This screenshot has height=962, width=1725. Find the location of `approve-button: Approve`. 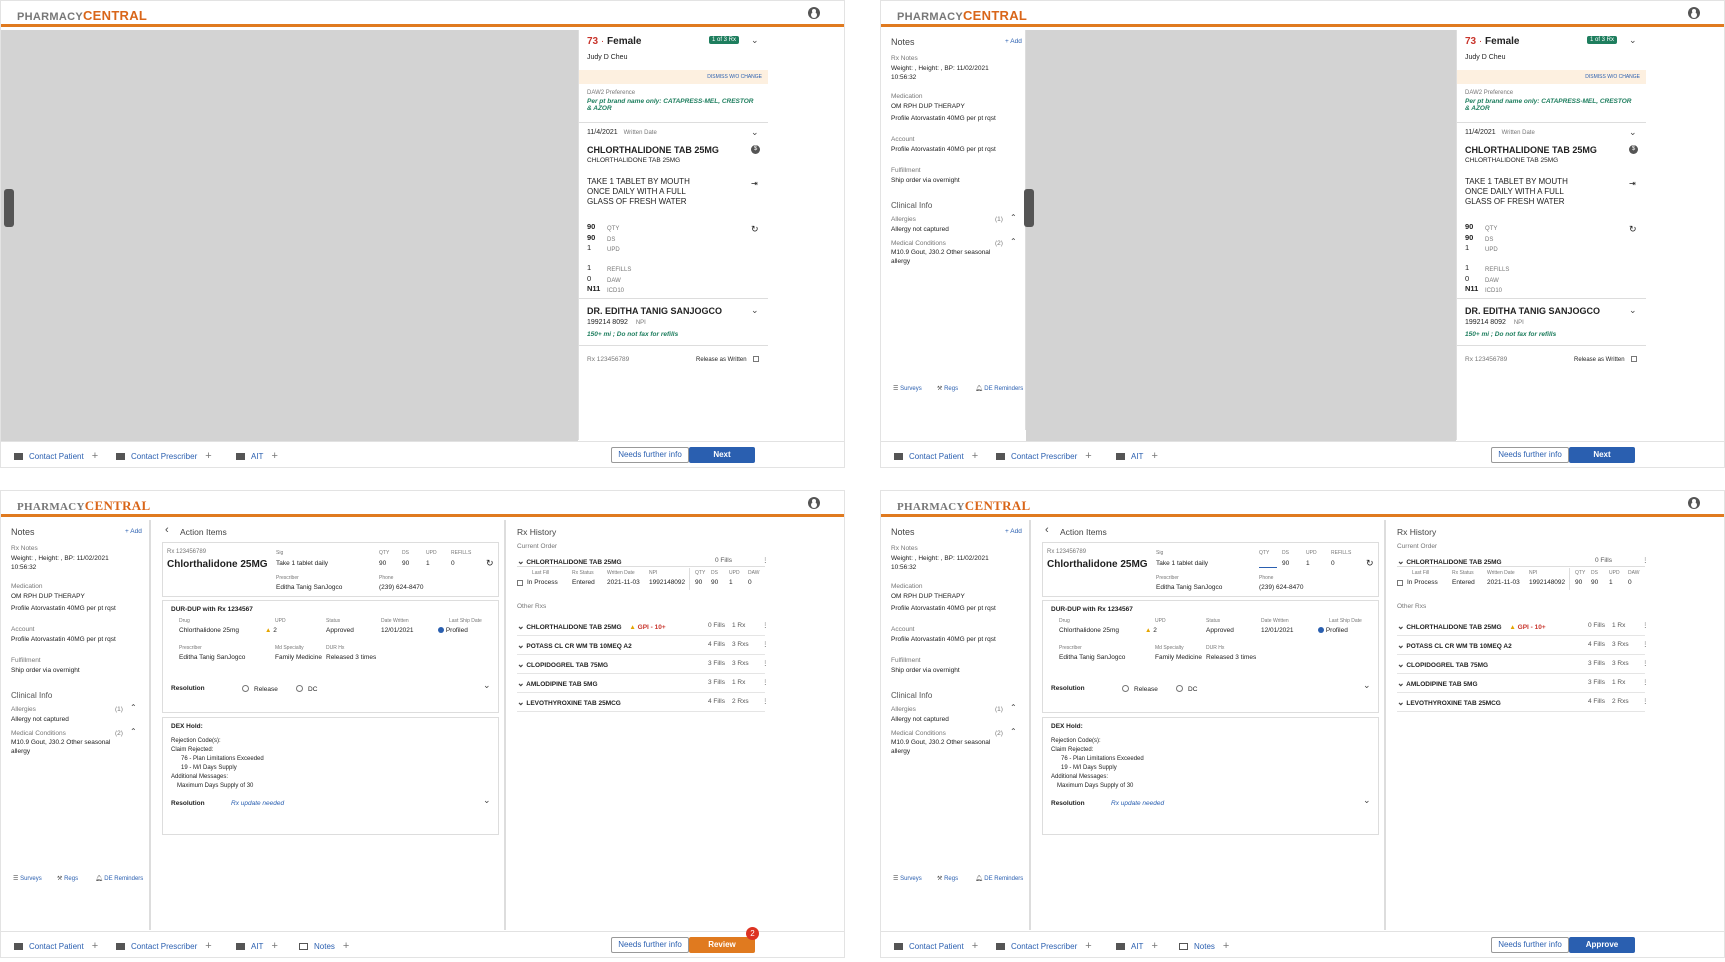

approve-button: Approve is located at coordinates (1602, 945).